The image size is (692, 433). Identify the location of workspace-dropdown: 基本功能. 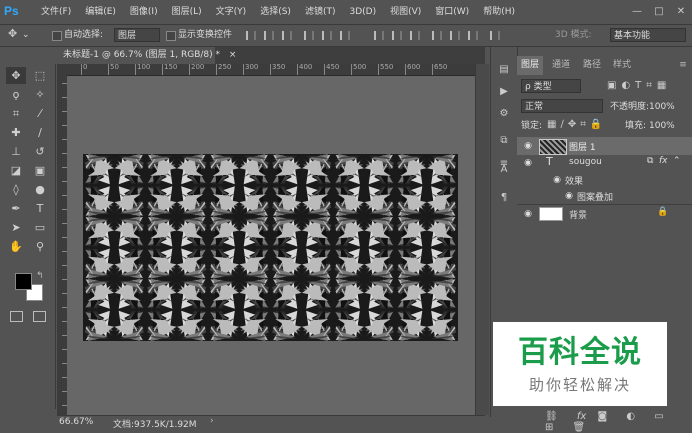
(648, 35).